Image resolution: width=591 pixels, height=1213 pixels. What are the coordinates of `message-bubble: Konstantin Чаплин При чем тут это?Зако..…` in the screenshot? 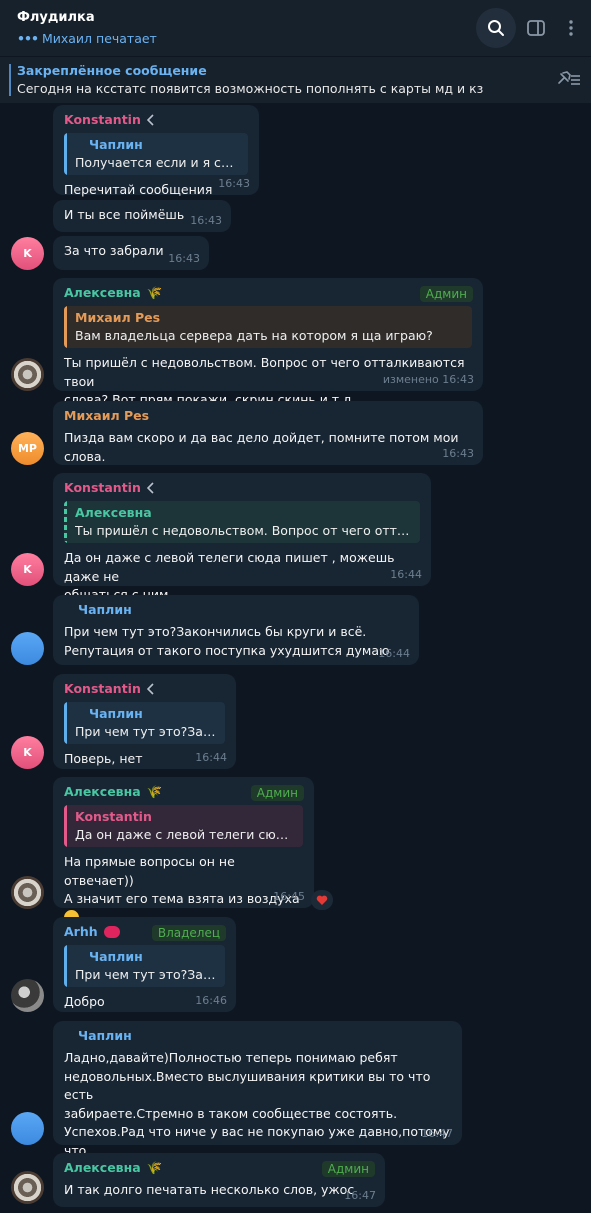 It's located at (144, 721).